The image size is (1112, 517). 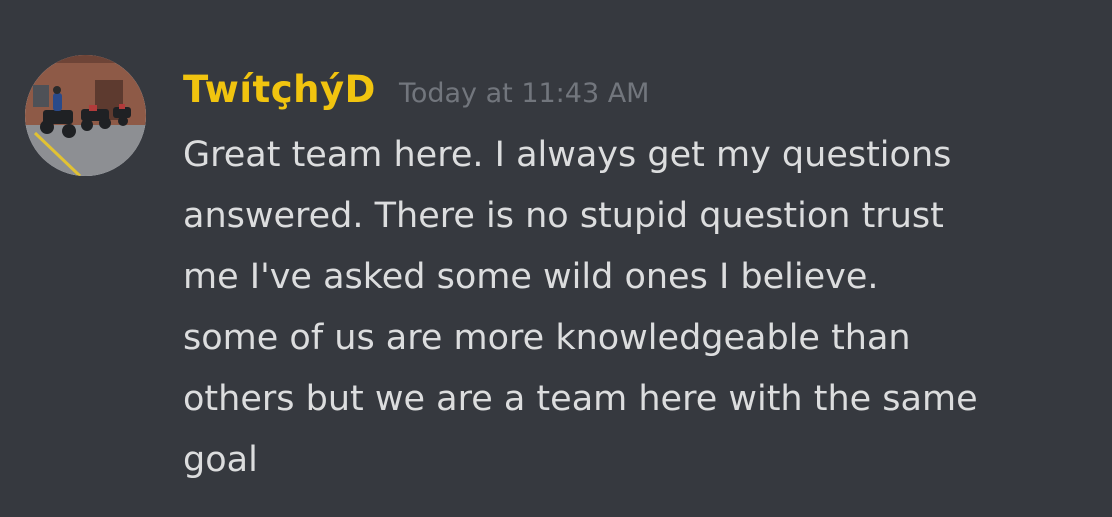 What do you see at coordinates (279, 89) in the screenshot?
I see `author-name: TwítçhýD` at bounding box center [279, 89].